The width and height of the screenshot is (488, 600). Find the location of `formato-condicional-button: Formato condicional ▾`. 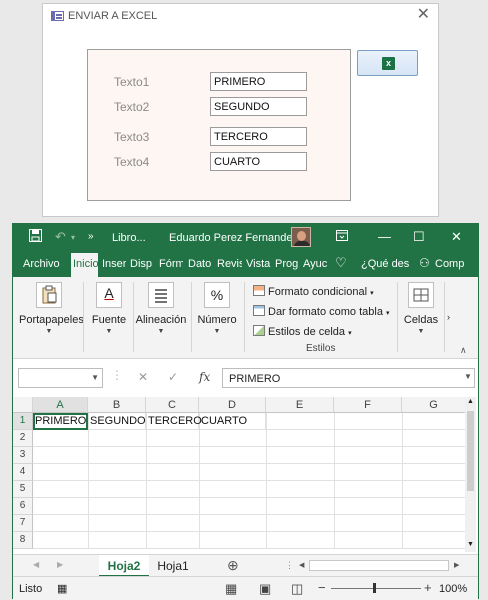

formato-condicional-button: Formato condicional ▾ is located at coordinates (313, 291).